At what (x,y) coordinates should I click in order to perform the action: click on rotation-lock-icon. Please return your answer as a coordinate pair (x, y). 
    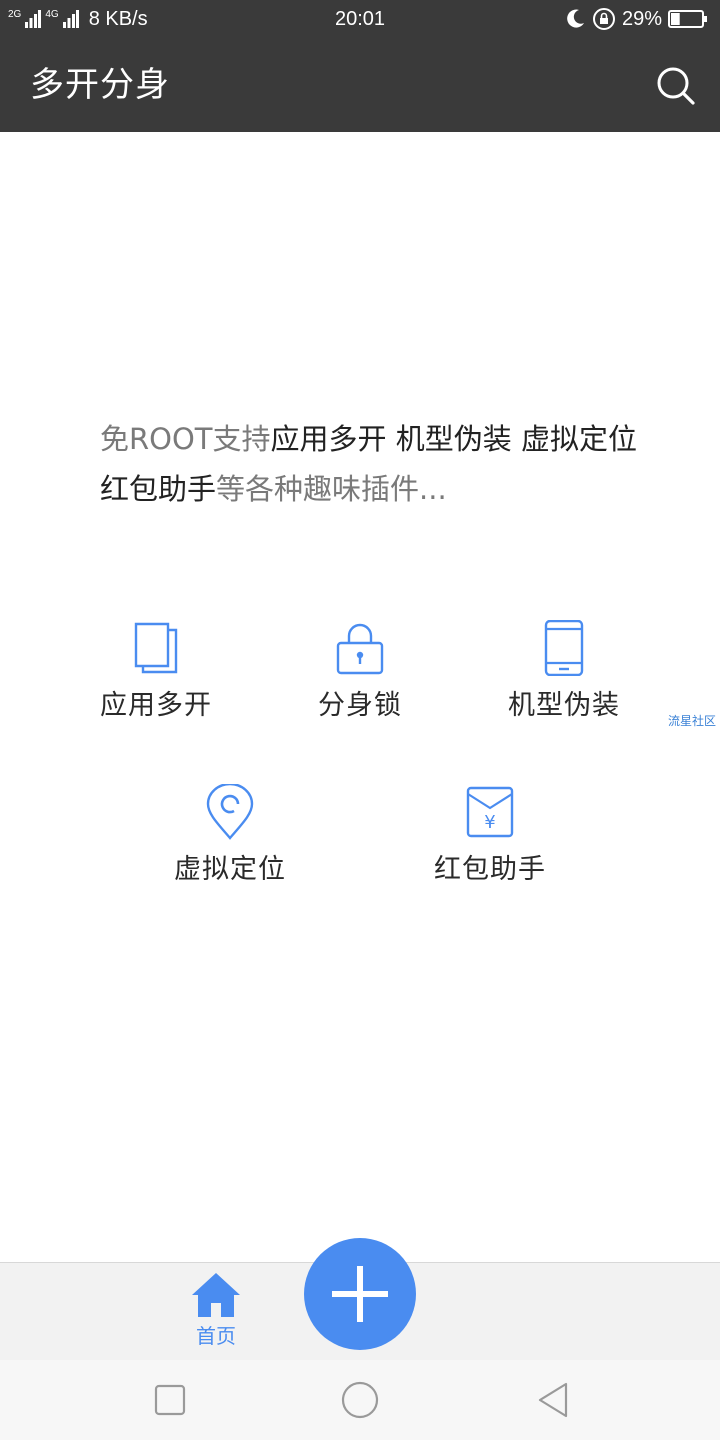
    Looking at the image, I should click on (603, 19).